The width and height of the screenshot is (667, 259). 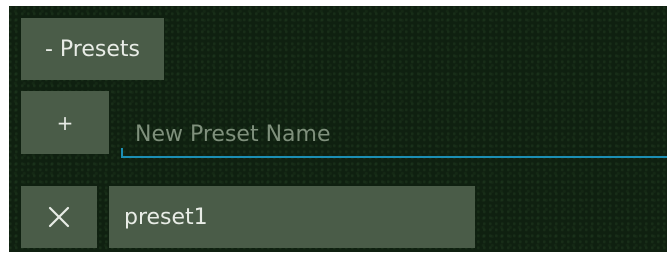 I want to click on input-underline-tick, so click(x=122, y=153).